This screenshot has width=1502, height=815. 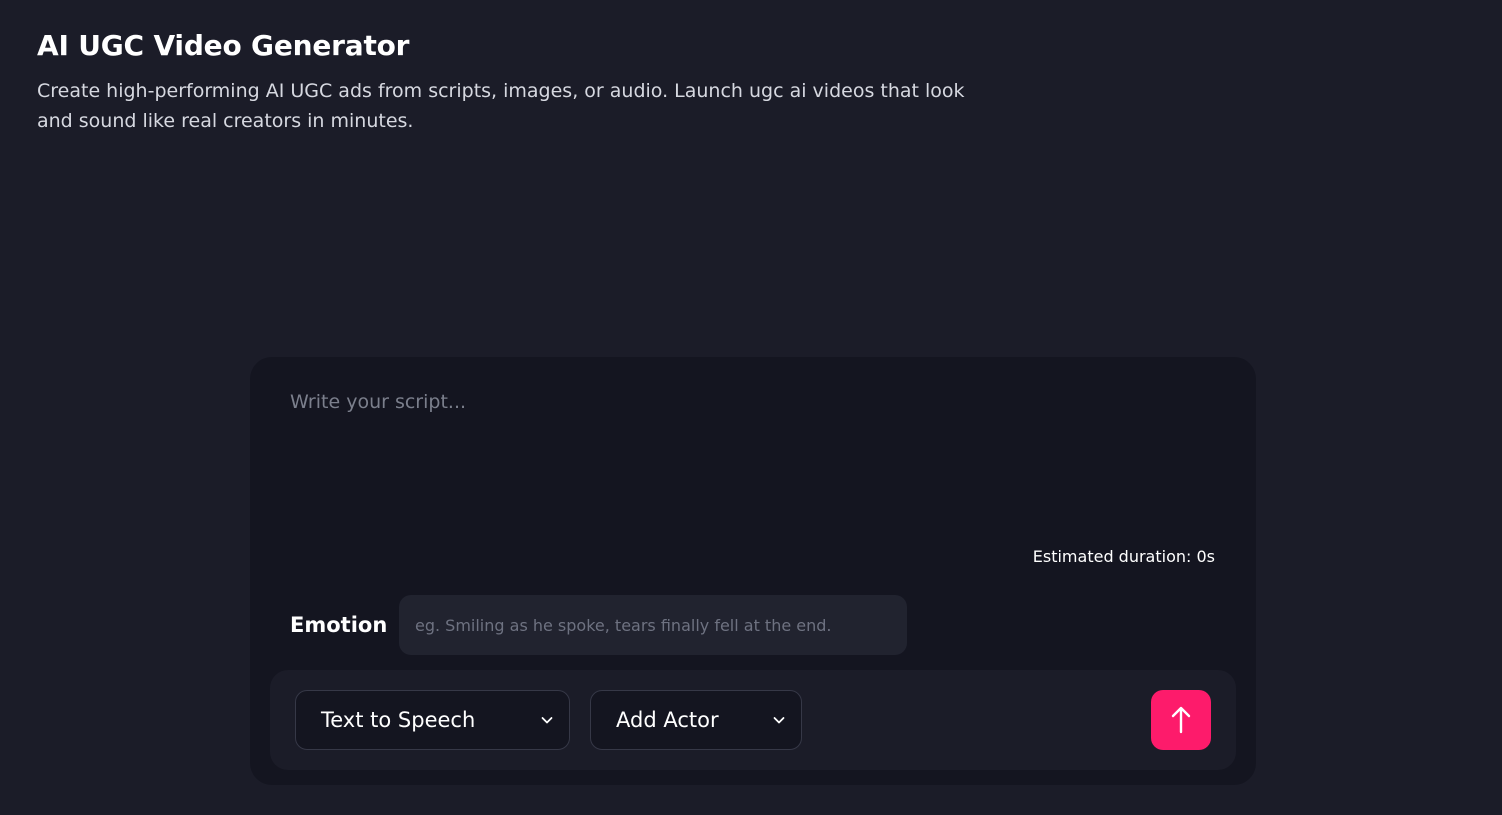 What do you see at coordinates (750, 461) in the screenshot?
I see `script-input` at bounding box center [750, 461].